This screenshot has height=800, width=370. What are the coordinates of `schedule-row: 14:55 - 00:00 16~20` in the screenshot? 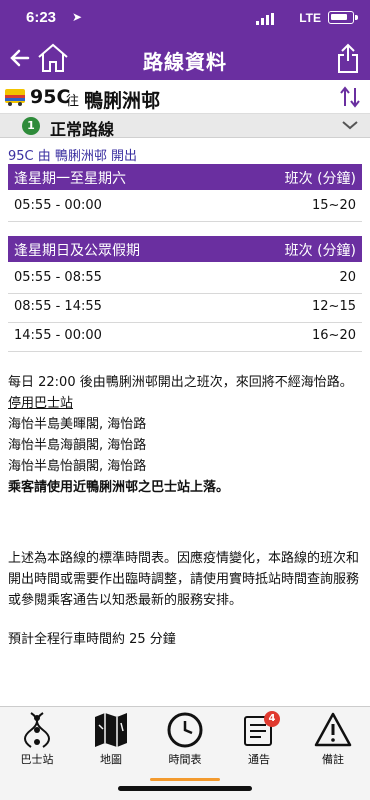 It's located at (185, 336).